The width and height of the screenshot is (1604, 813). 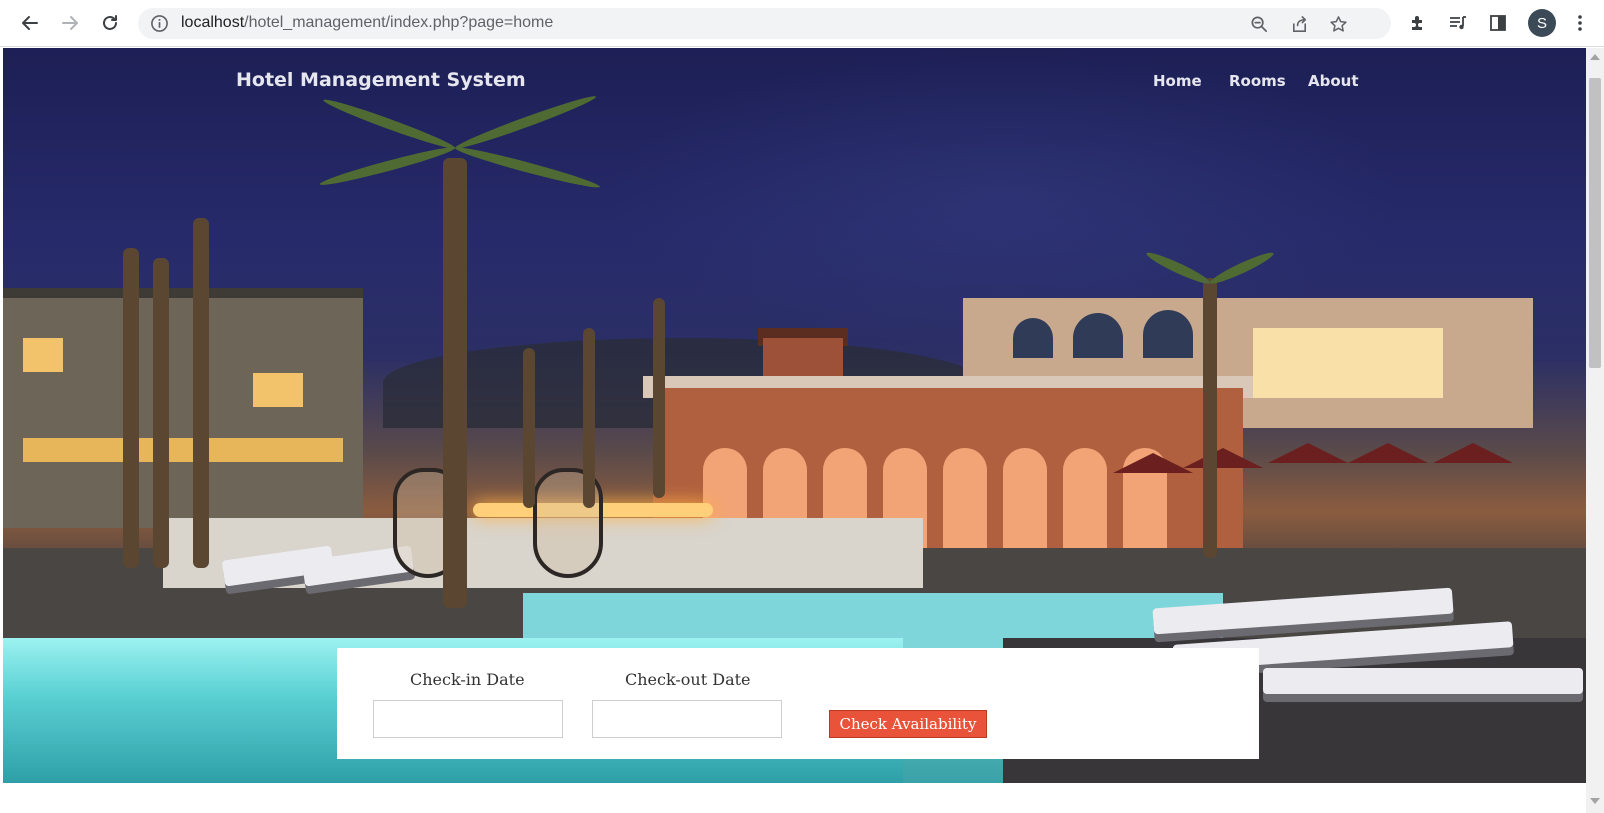 What do you see at coordinates (468, 719) in the screenshot?
I see `checkin-date-input` at bounding box center [468, 719].